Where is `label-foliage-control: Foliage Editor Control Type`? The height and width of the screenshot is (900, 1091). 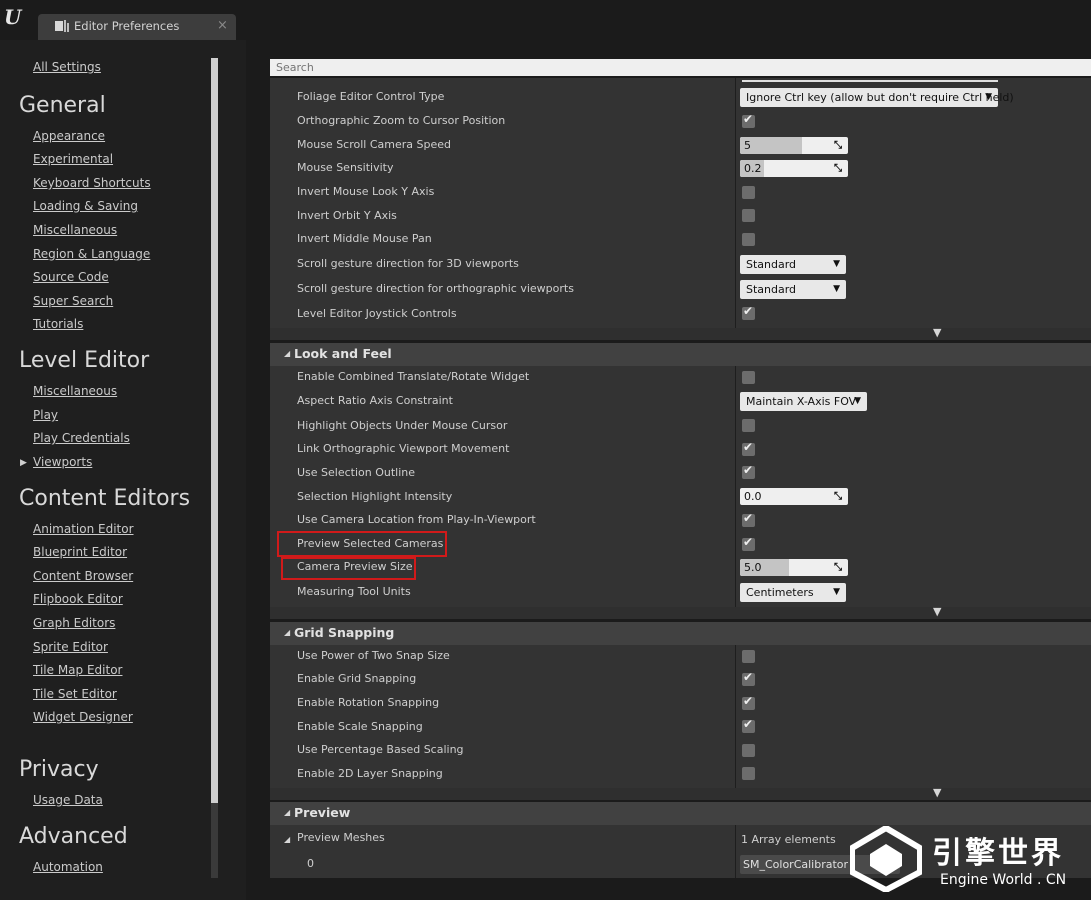 label-foliage-control: Foliage Editor Control Type is located at coordinates (371, 96).